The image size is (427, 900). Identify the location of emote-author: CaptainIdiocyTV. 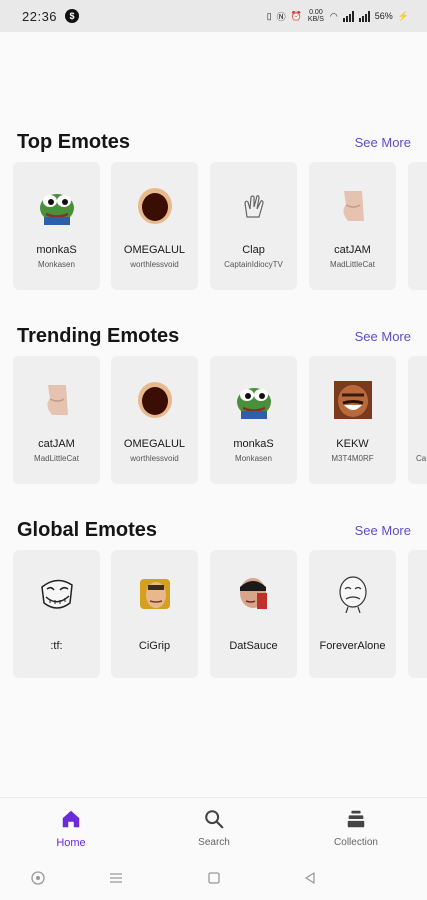
(253, 264).